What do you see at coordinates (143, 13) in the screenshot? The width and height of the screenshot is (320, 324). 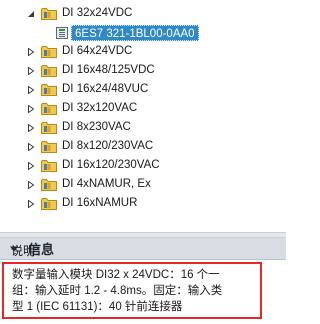 I see `tree-item-di-32x24vdc: DI 32x24VDC` at bounding box center [143, 13].